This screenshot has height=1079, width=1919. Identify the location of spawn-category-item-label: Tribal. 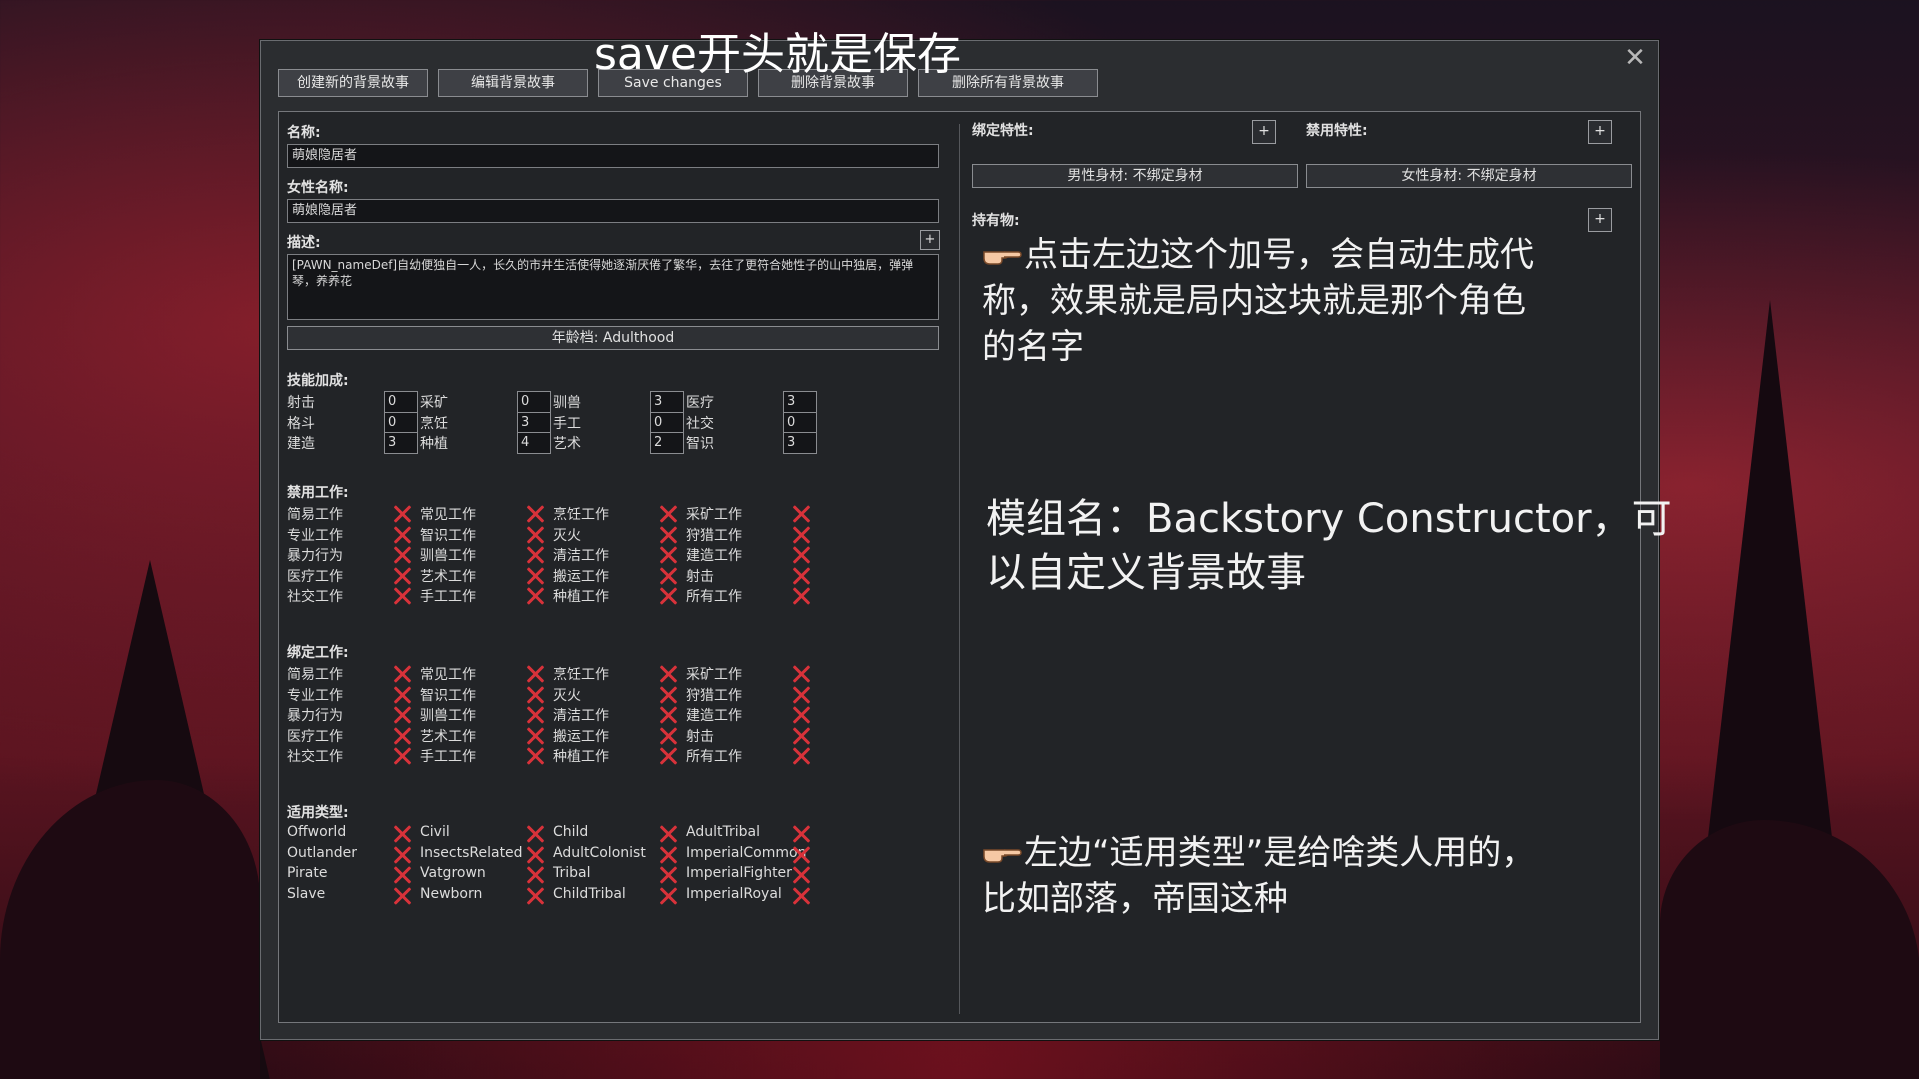
(572, 873).